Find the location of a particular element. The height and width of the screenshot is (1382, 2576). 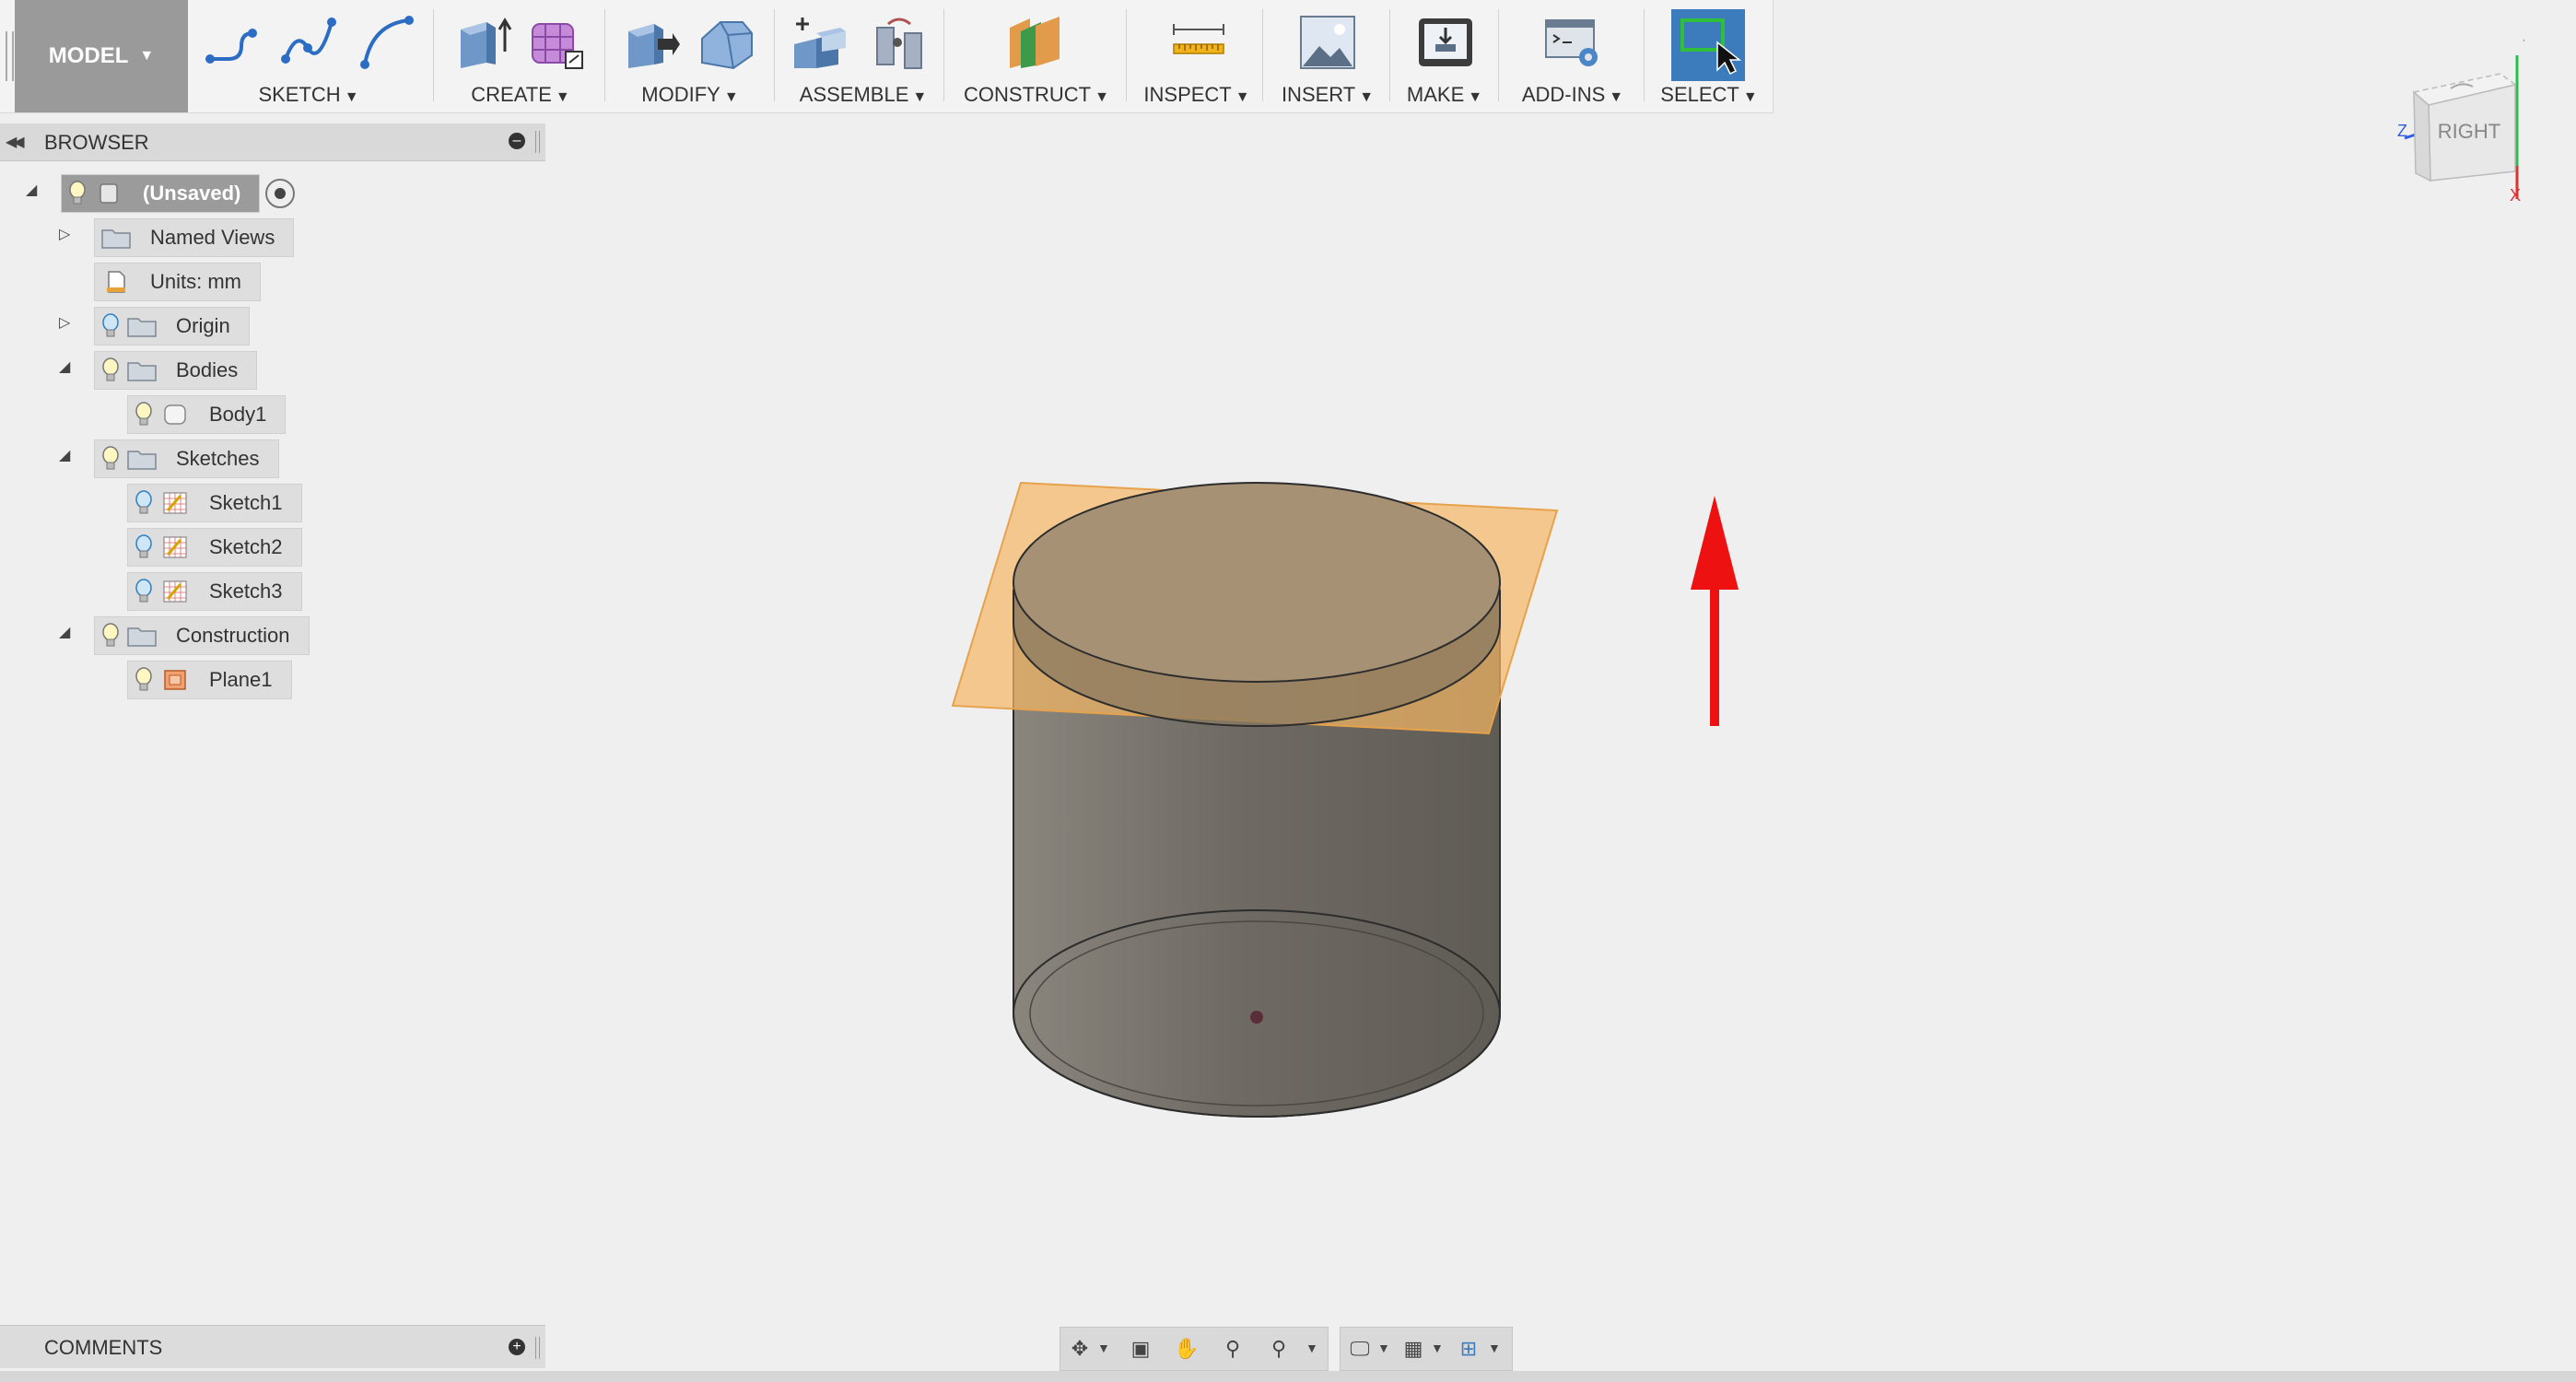

comments-panel: COMMENTS + is located at coordinates (272, 1346).